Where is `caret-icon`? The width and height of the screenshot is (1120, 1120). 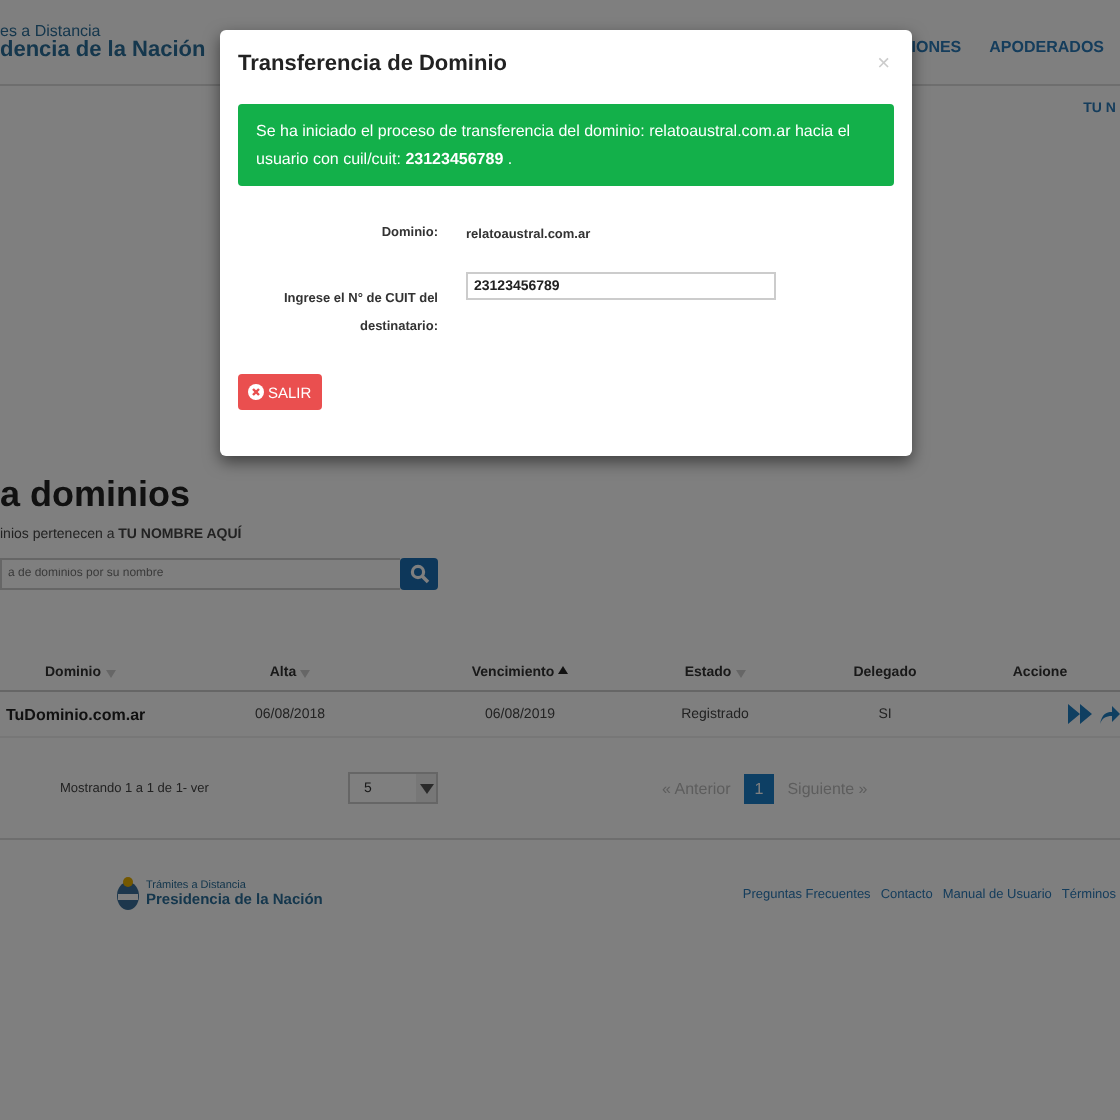 caret-icon is located at coordinates (426, 788).